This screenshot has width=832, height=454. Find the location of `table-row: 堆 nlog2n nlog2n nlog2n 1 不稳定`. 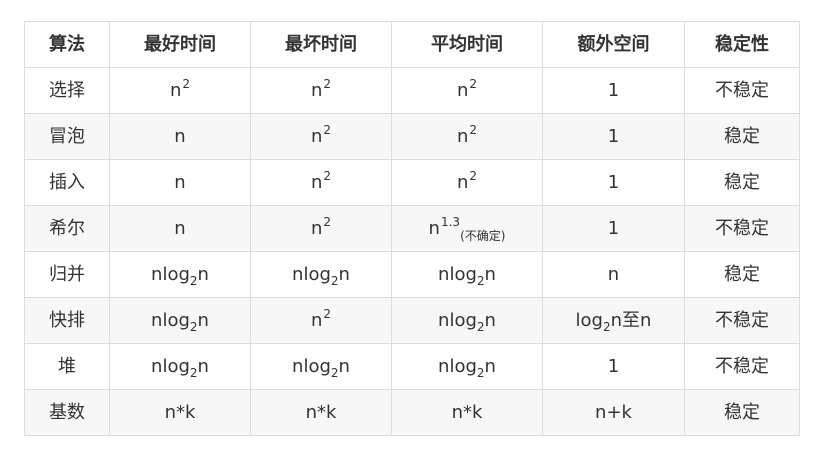

table-row: 堆 nlog2n nlog2n nlog2n 1 不稳定 is located at coordinates (412, 366).